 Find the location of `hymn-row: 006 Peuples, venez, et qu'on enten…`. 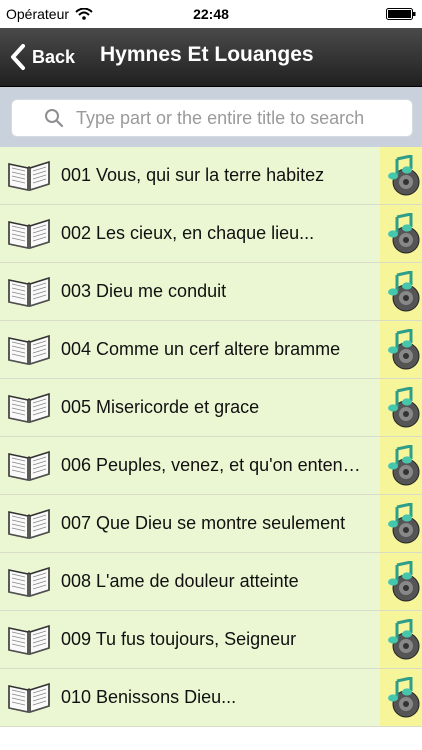

hymn-row: 006 Peuples, venez, et qu'on enten… is located at coordinates (211, 466).